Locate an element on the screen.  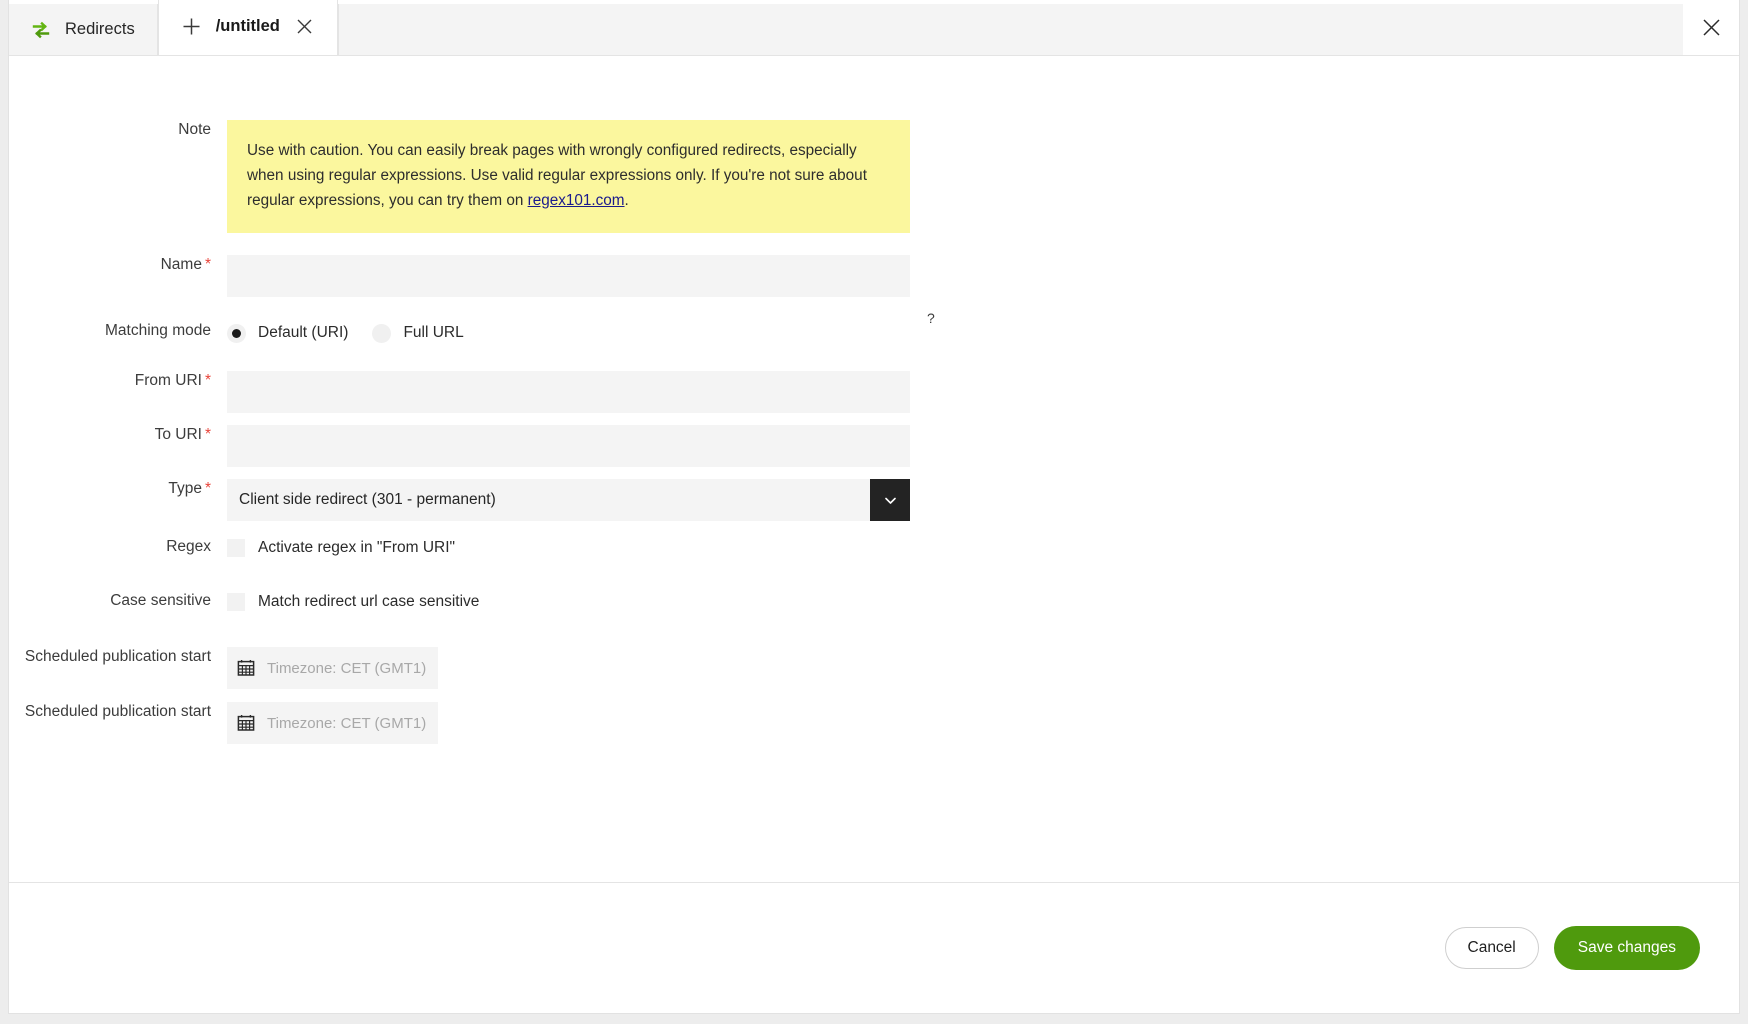
type-select-value: Client side redirect (301 - permanent) is located at coordinates (367, 499).